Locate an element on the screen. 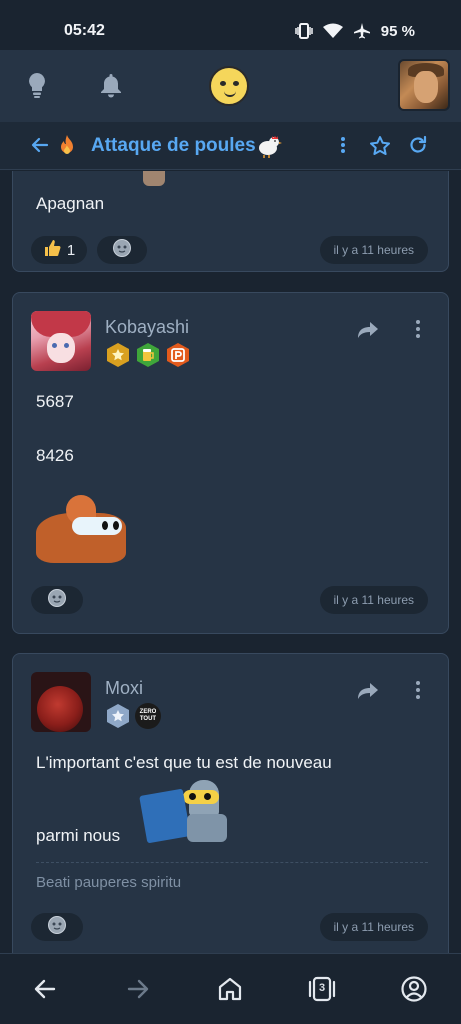 This screenshot has height=1024, width=461. wifi-icon is located at coordinates (332, 30).